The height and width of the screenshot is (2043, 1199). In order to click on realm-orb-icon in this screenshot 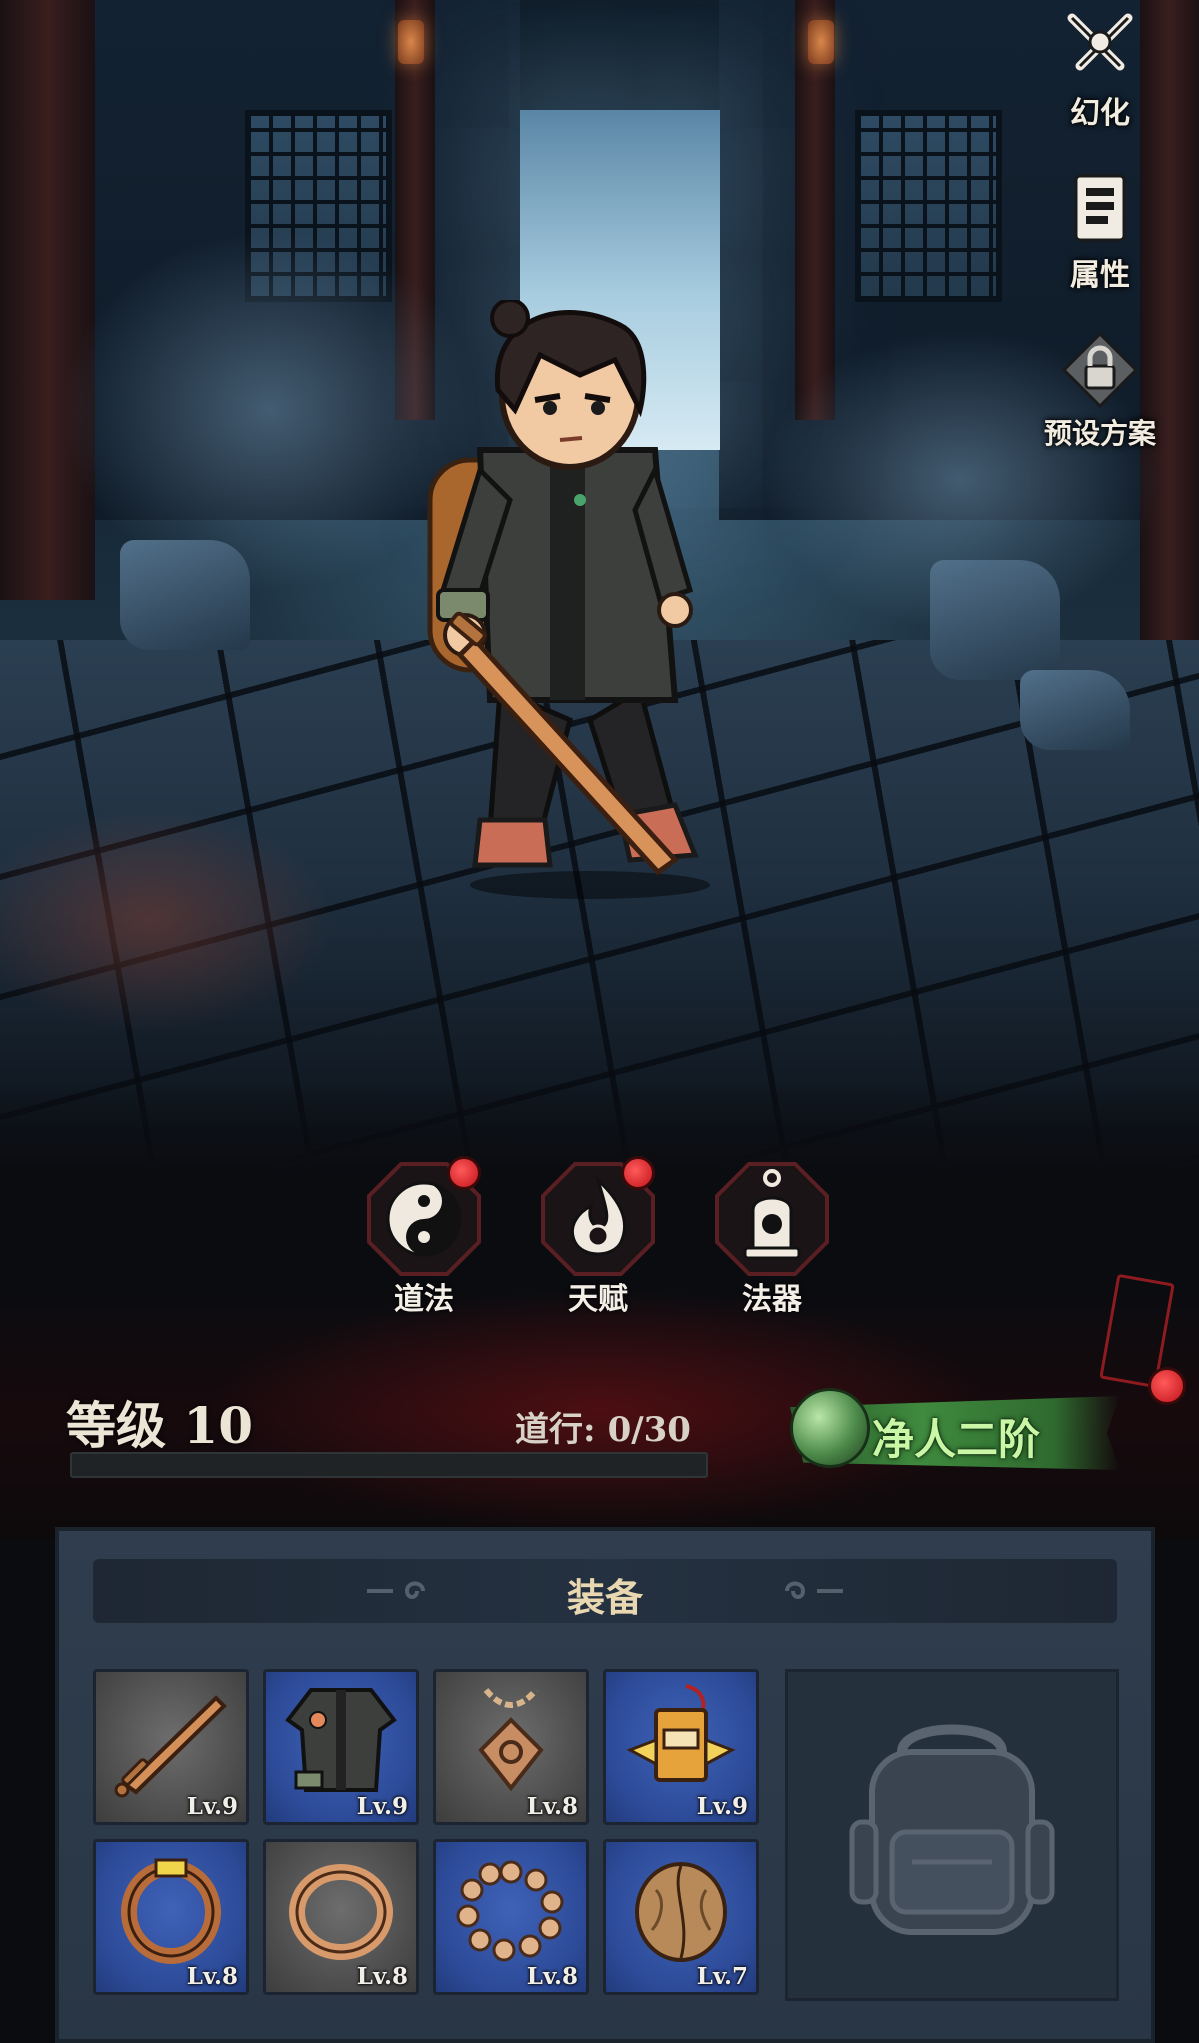, I will do `click(830, 1428)`.